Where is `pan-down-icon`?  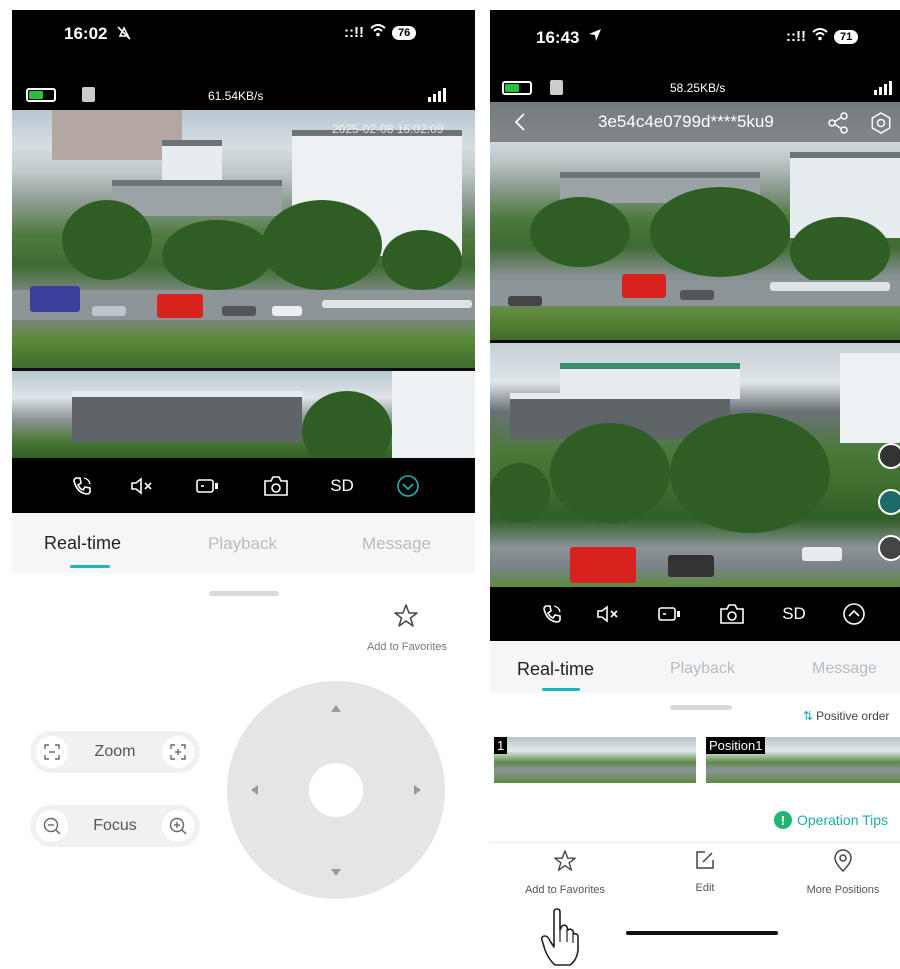
pan-down-icon is located at coordinates (336, 872).